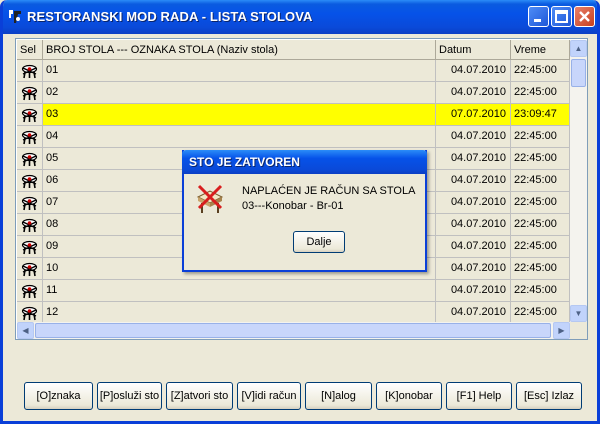 This screenshot has height=424, width=600. Describe the element at coordinates (293, 206) in the screenshot. I see `dialog-message-line2: 03---Konobar - Br-01` at that location.